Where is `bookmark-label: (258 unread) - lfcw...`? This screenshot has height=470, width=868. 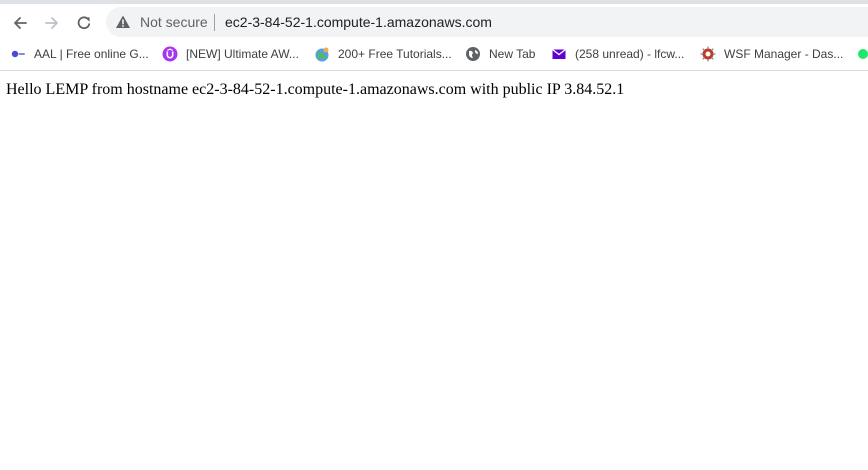
bookmark-label: (258 unread) - lfcw... is located at coordinates (630, 54).